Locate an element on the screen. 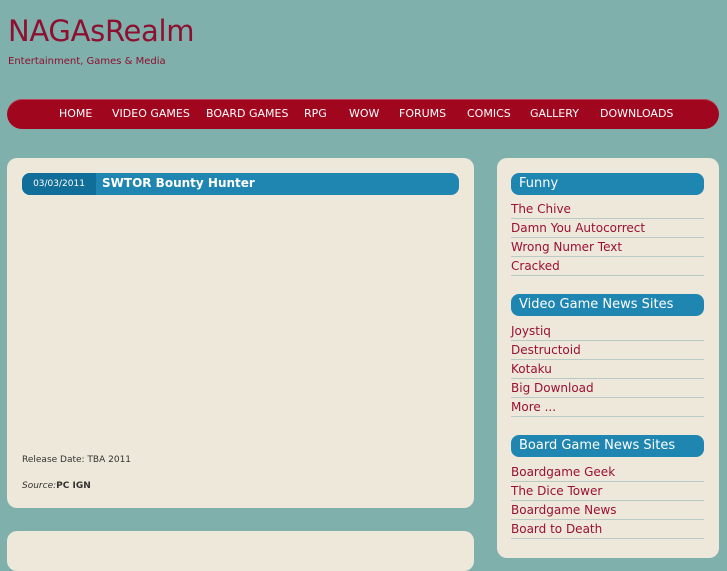 Image resolution: width=727 pixels, height=571 pixels. sidebar-link: Damn You Autocorrect is located at coordinates (607, 228).